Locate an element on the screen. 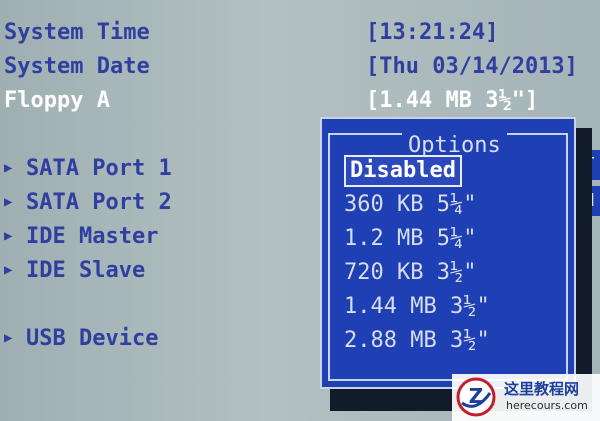  floppy-a-label: Floppy A is located at coordinates (57, 100).